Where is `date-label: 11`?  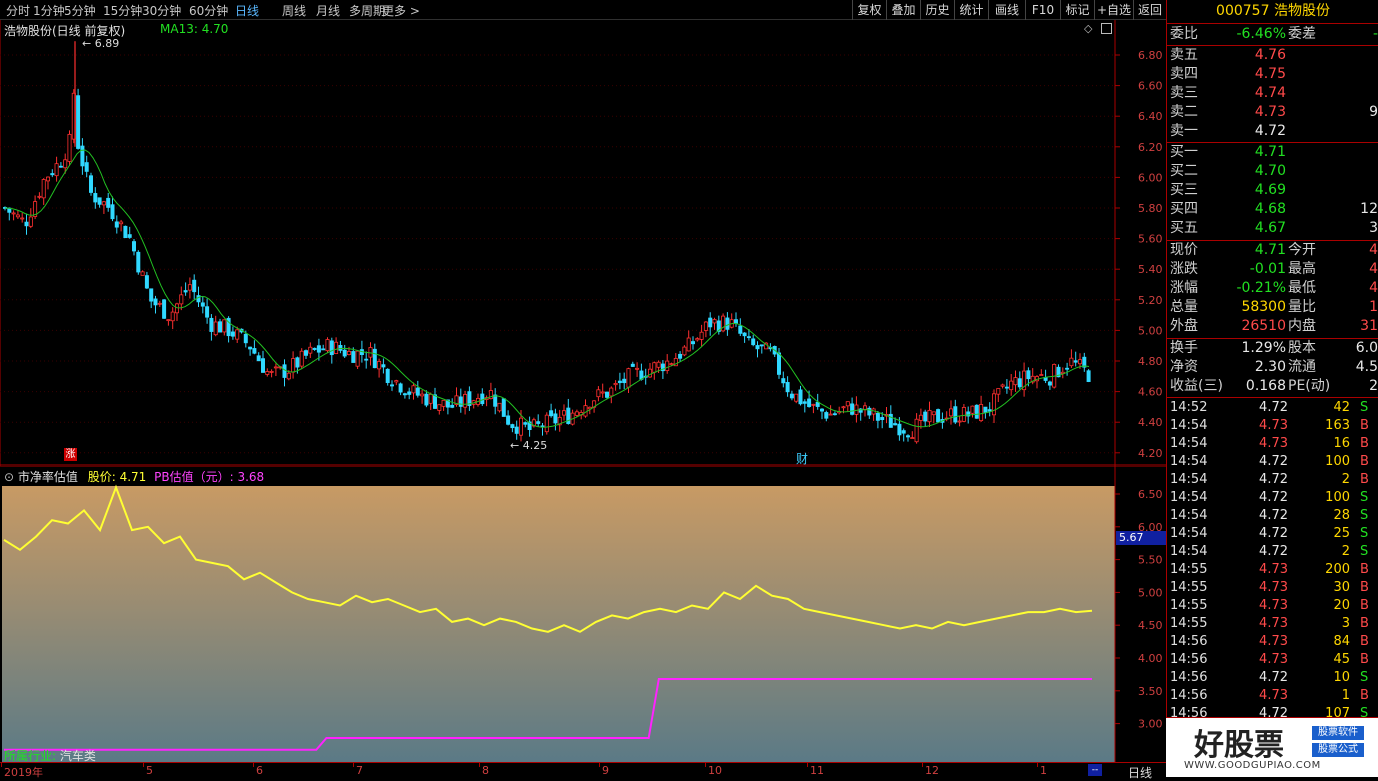
date-label: 11 is located at coordinates (817, 770).